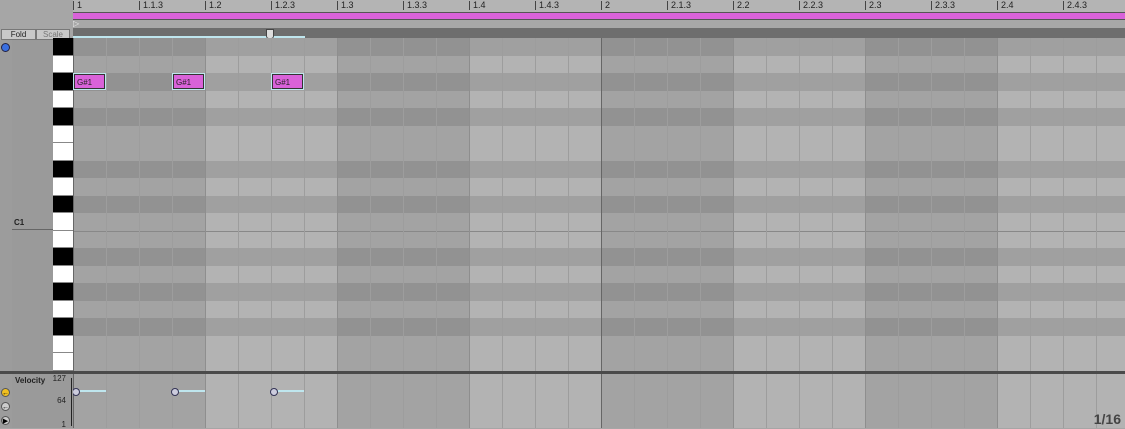 The height and width of the screenshot is (429, 1125). I want to click on piano-key-G-sharp0, so click(63, 292).